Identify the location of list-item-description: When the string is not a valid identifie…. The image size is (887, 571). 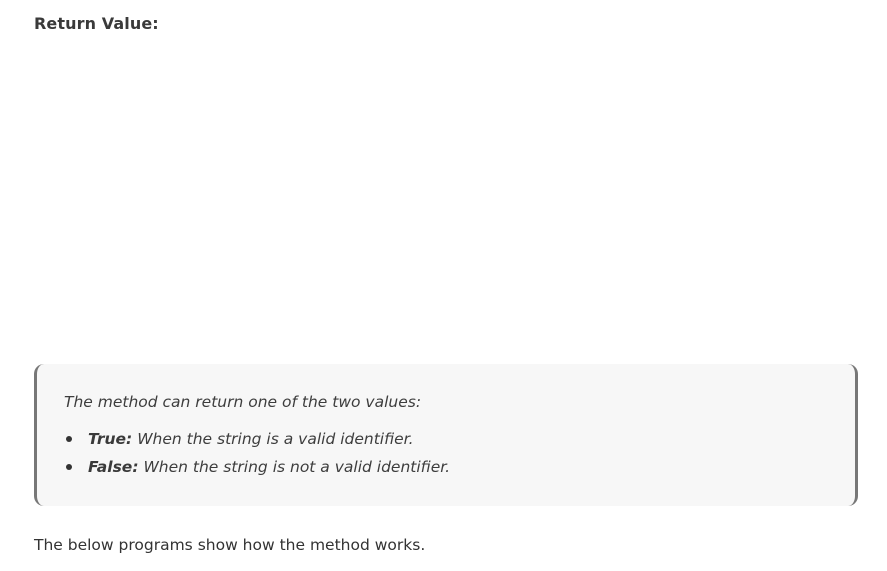
(297, 467).